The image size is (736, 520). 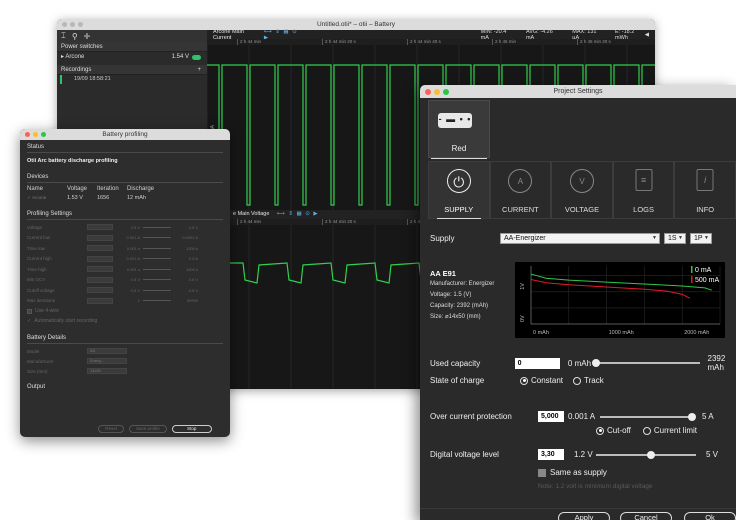 I want to click on battery-name: AA E91, so click(x=443, y=273).